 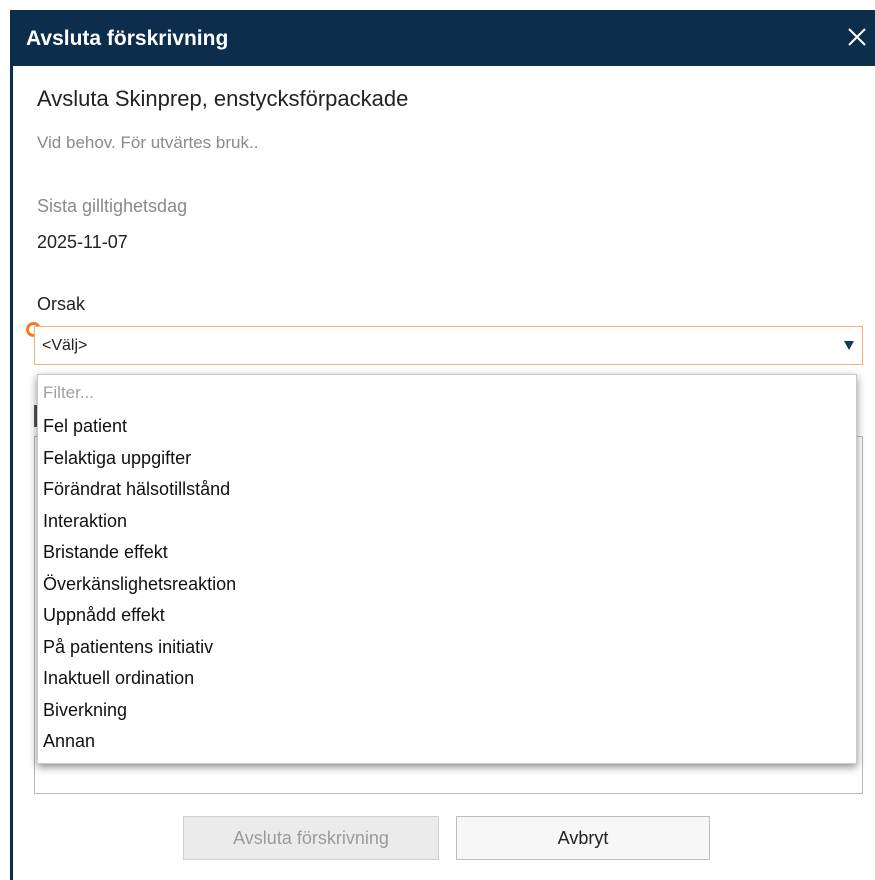 I want to click on reason-option-inaktuell-ordination: Inaktuell ordination, so click(x=447, y=679).